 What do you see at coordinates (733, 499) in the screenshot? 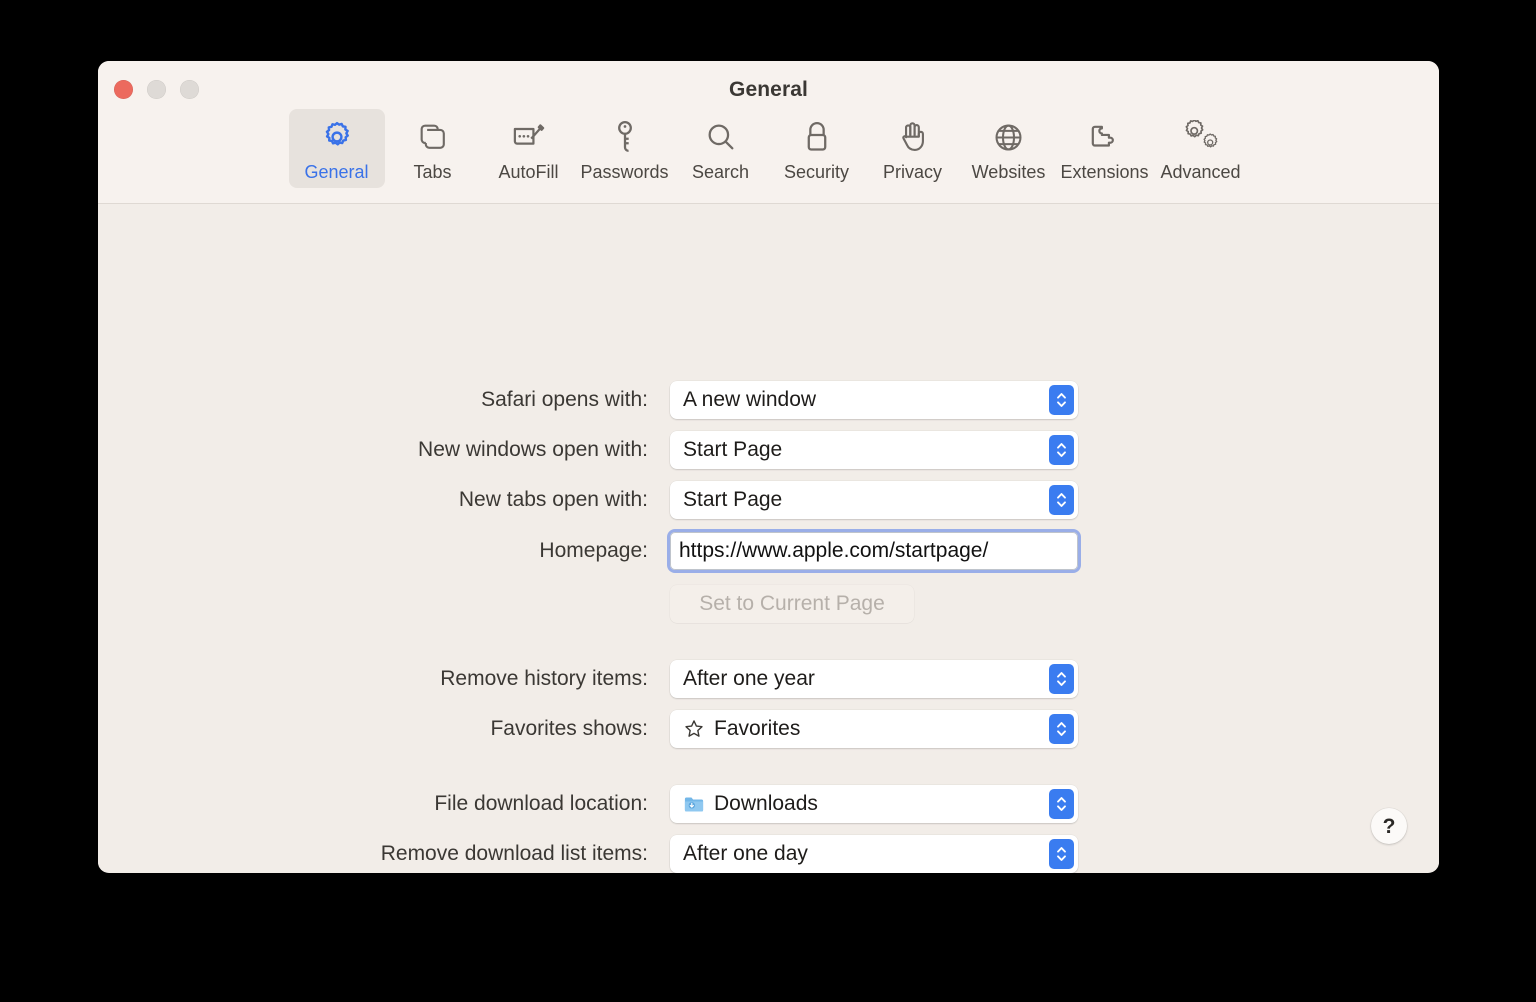
I see `popup-value-new-tabs-open-with: Start Page` at bounding box center [733, 499].